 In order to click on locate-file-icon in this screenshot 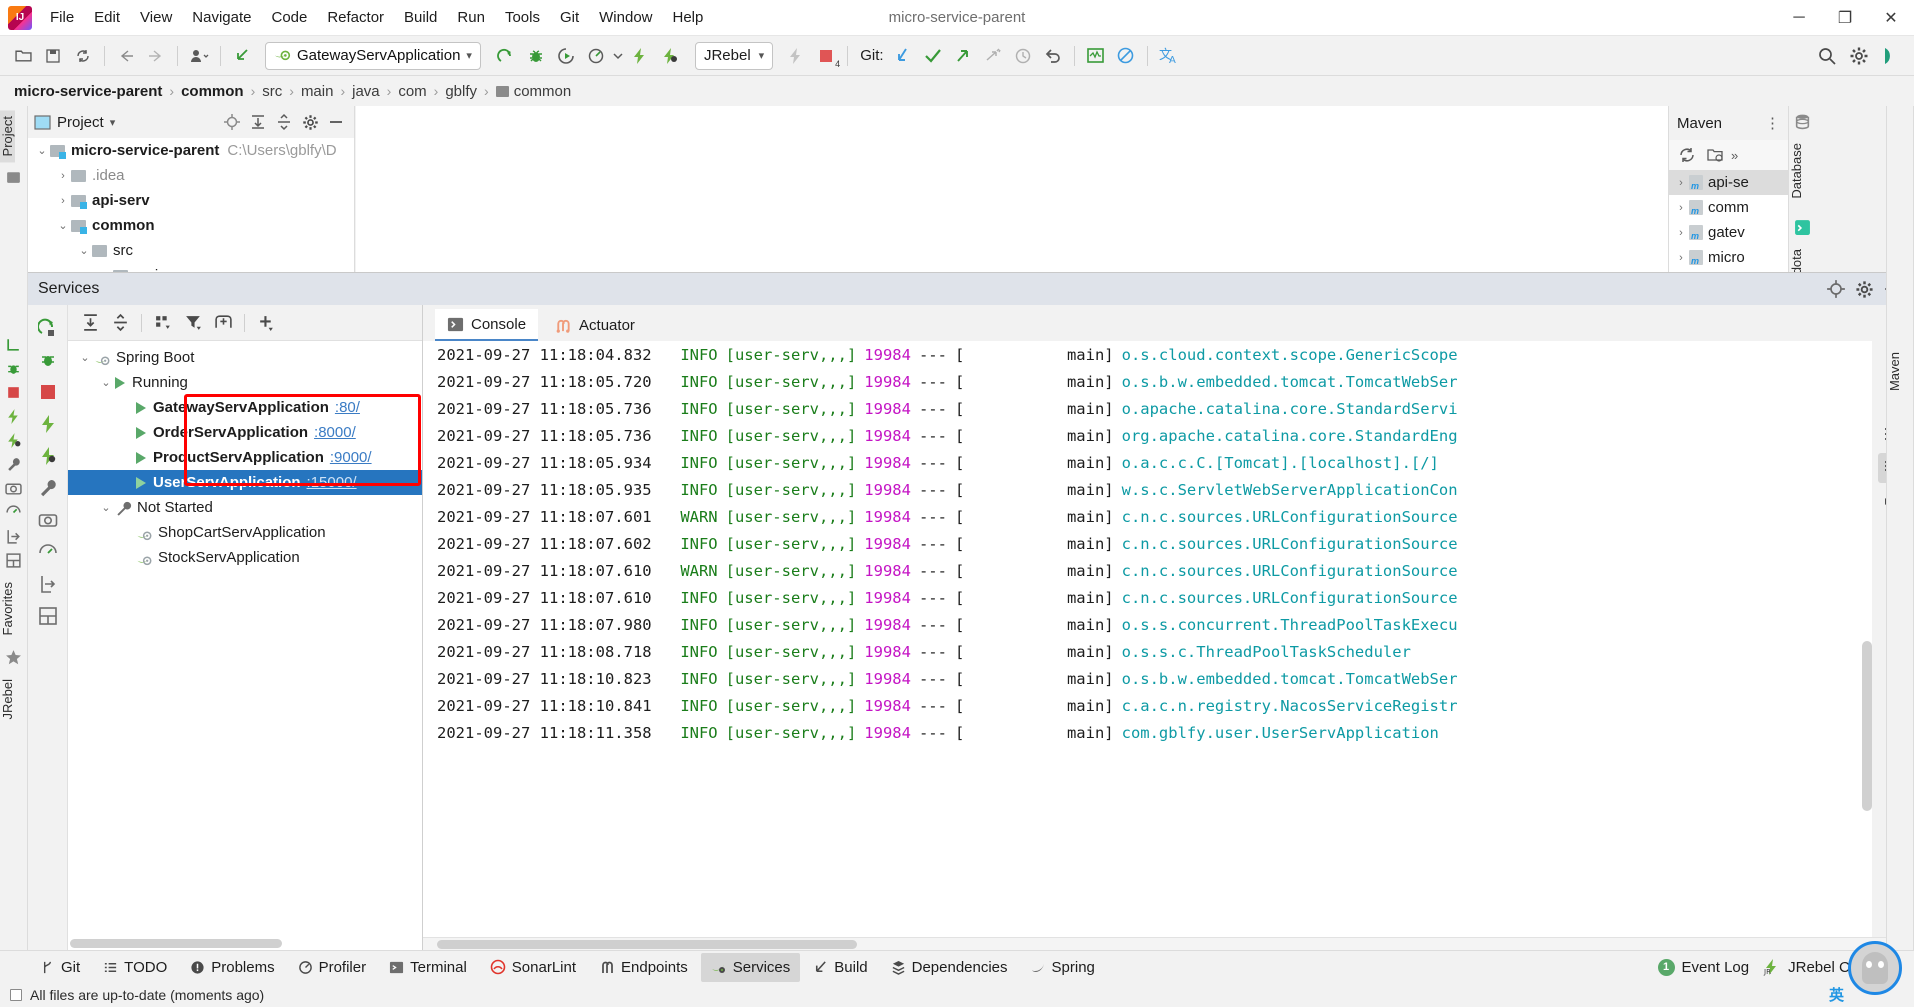, I will do `click(232, 122)`.